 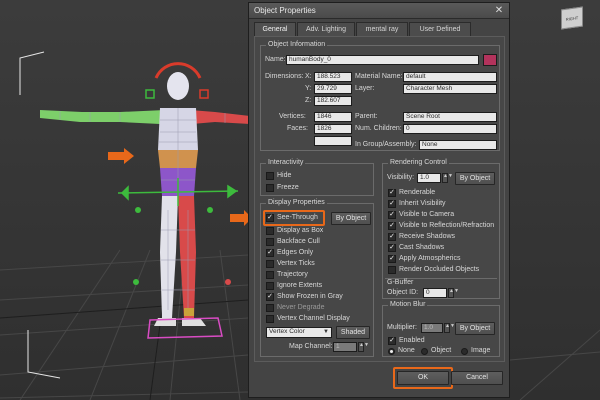 What do you see at coordinates (572, 18) in the screenshot?
I see `view-cube-icon: RIGHT` at bounding box center [572, 18].